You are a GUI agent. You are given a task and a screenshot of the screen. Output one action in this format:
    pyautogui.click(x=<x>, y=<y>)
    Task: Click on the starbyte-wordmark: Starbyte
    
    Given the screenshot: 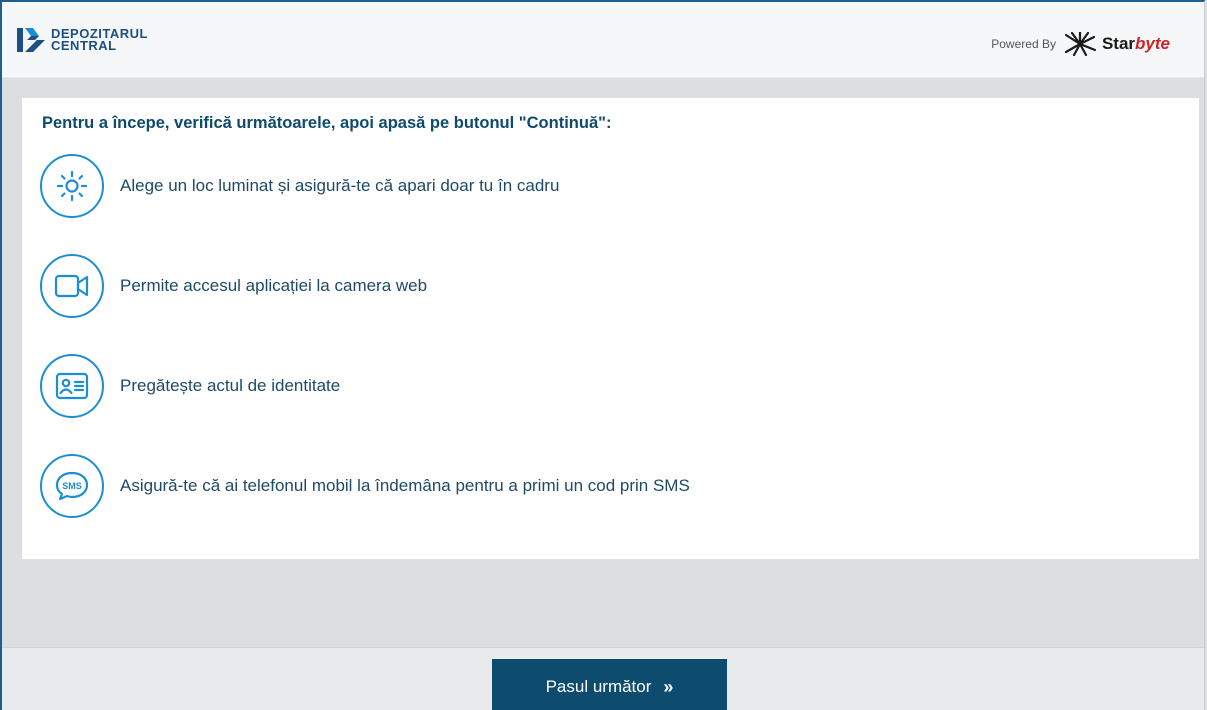 What is the action you would take?
    pyautogui.click(x=1136, y=44)
    